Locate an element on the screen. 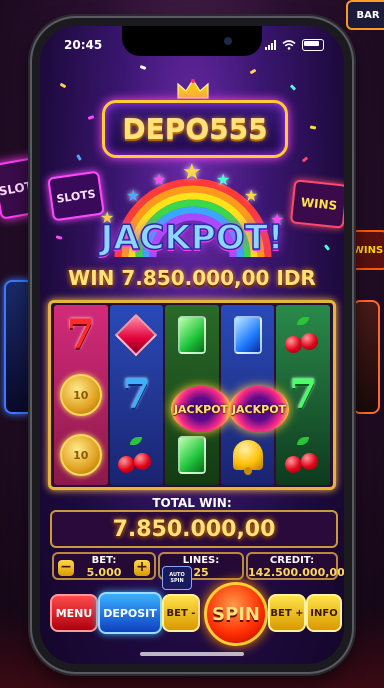 Image resolution: width=384 pixels, height=688 pixels. brand-logo: DEPO555 is located at coordinates (195, 129).